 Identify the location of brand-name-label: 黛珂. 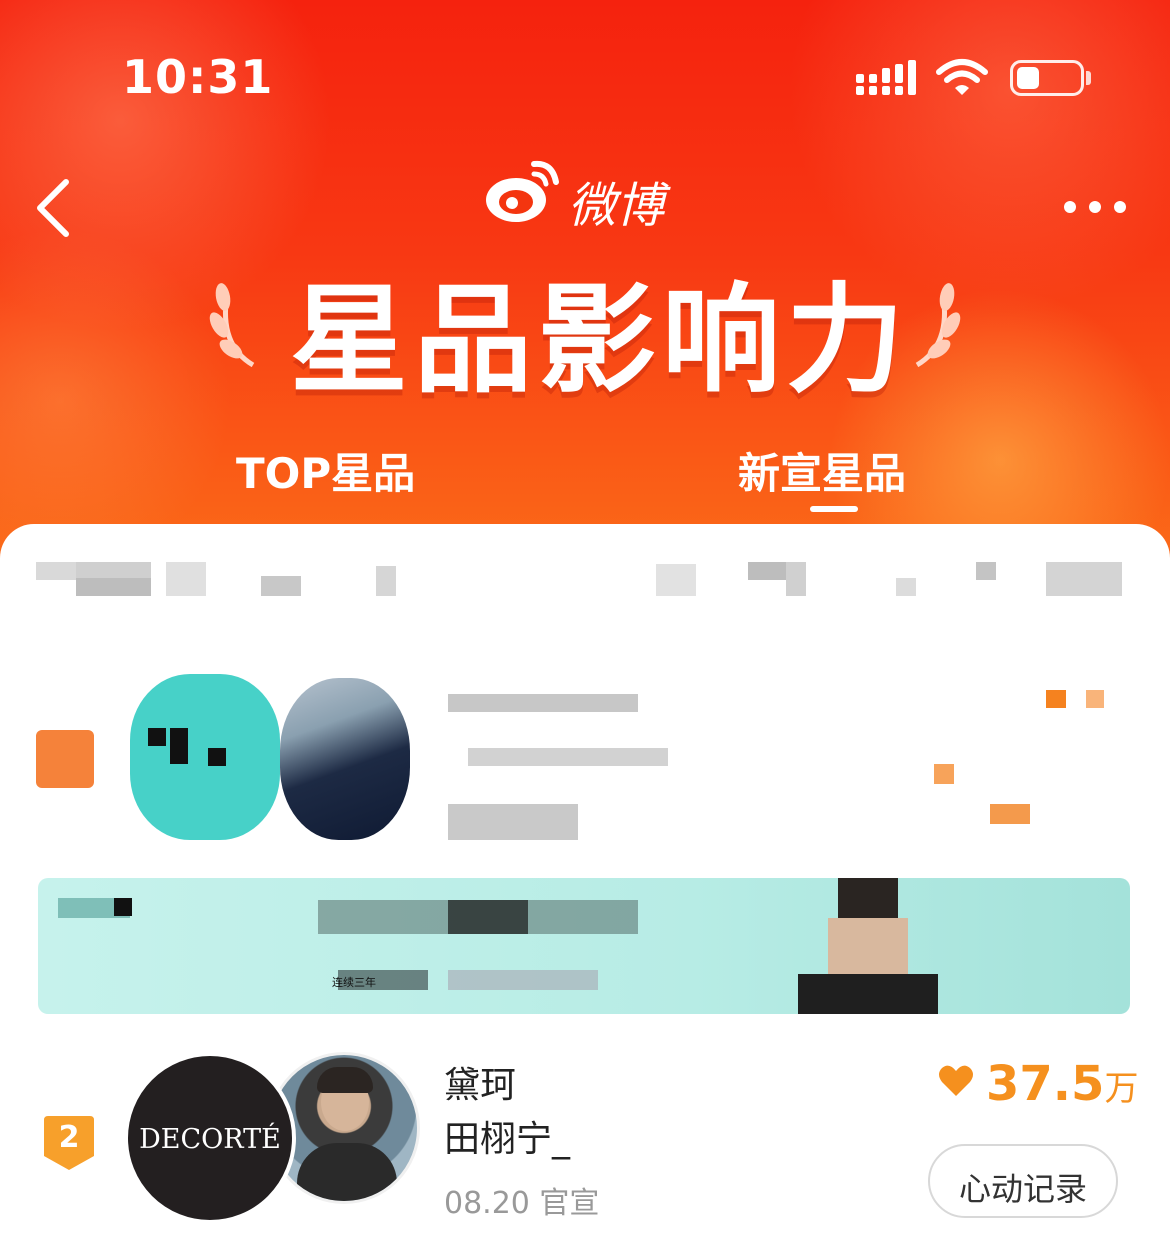
(480, 1085).